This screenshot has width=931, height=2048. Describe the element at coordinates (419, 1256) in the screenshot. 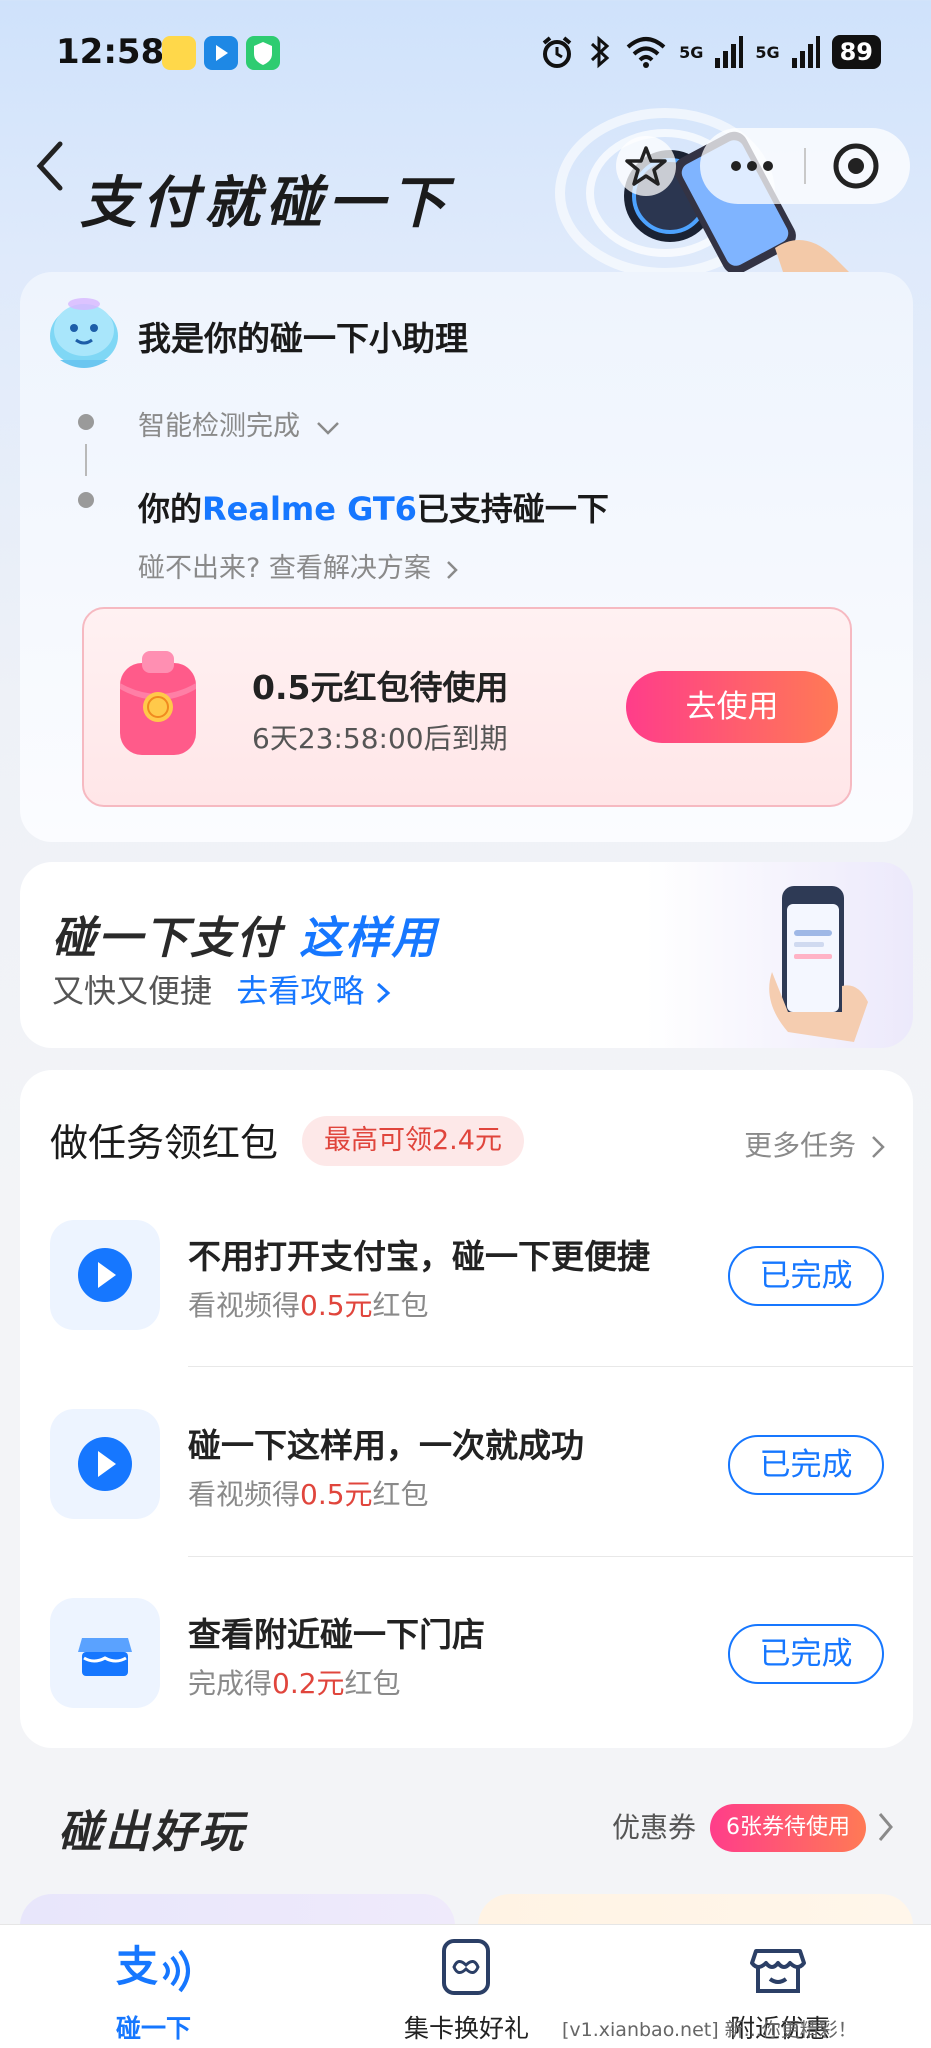

I see `task-title: 不用打开支付宝，碰一下更便捷` at that location.